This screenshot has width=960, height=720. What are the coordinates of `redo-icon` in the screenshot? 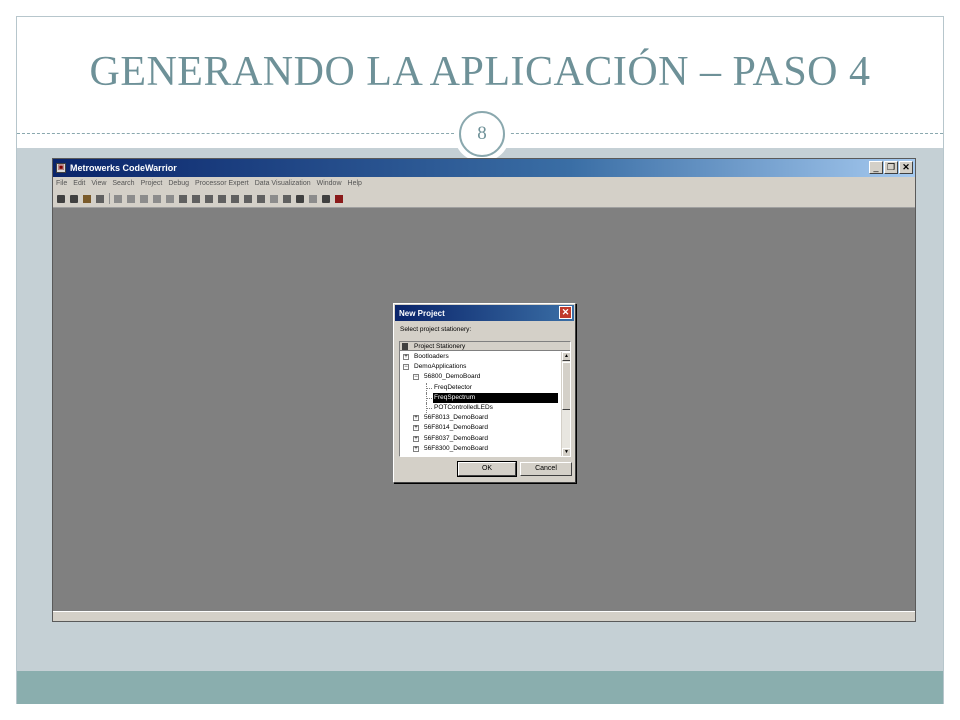 It's located at (130, 198).